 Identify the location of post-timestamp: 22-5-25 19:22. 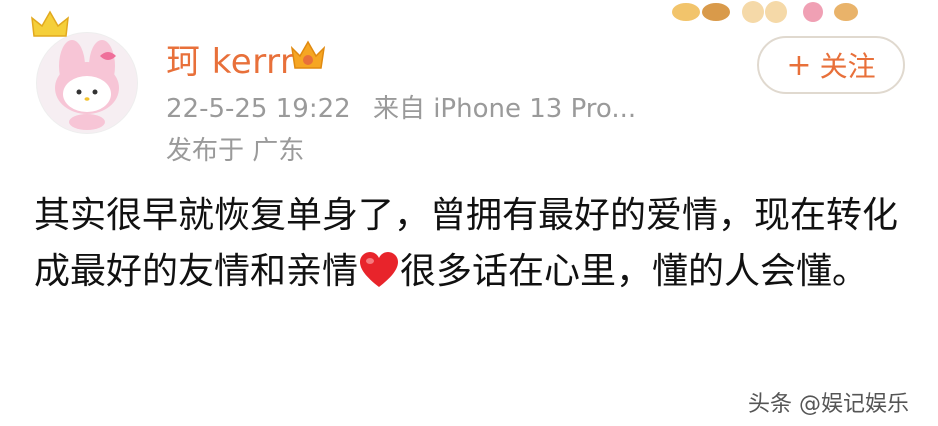
(258, 109).